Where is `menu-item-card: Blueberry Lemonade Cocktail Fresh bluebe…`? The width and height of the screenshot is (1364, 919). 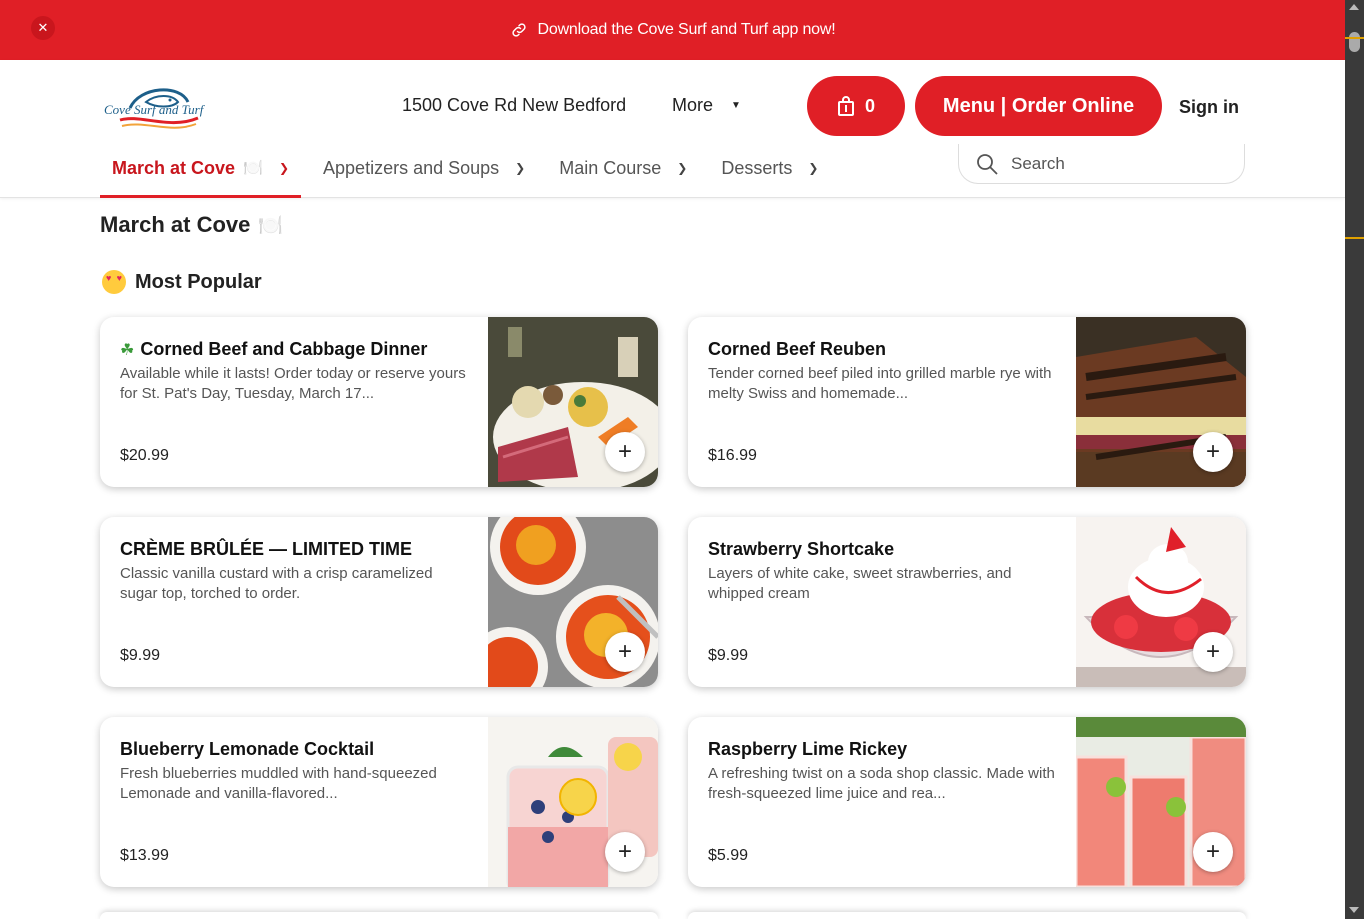 menu-item-card: Blueberry Lemonade Cocktail Fresh bluebe… is located at coordinates (379, 802).